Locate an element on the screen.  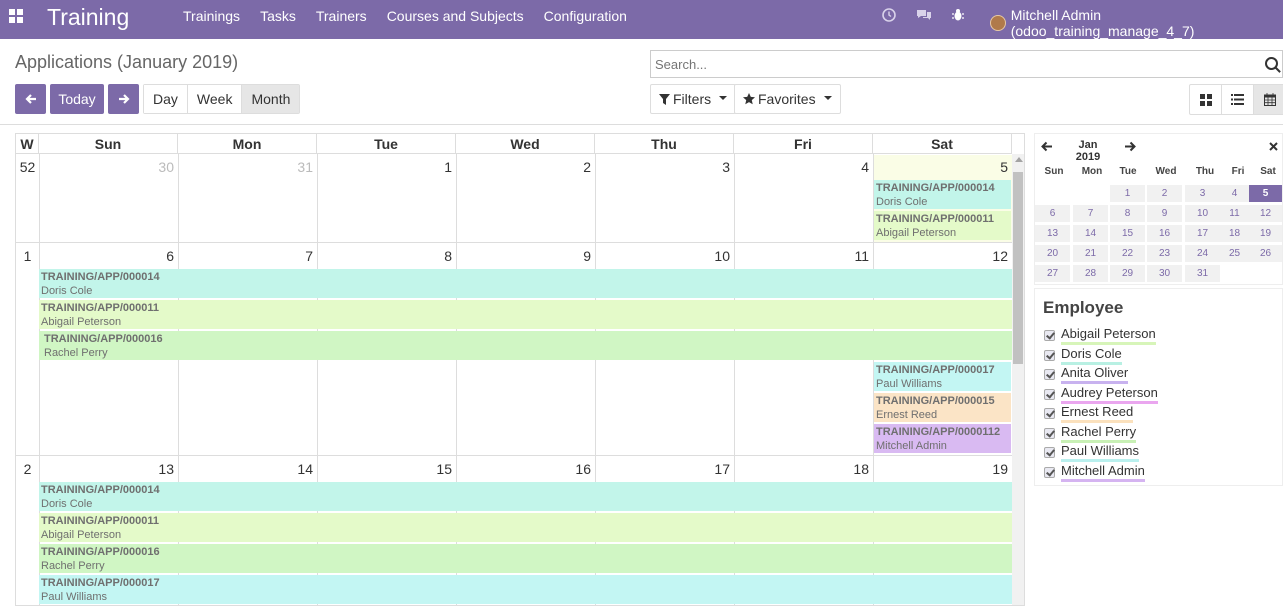
favorites-button: Favorites is located at coordinates (787, 99).